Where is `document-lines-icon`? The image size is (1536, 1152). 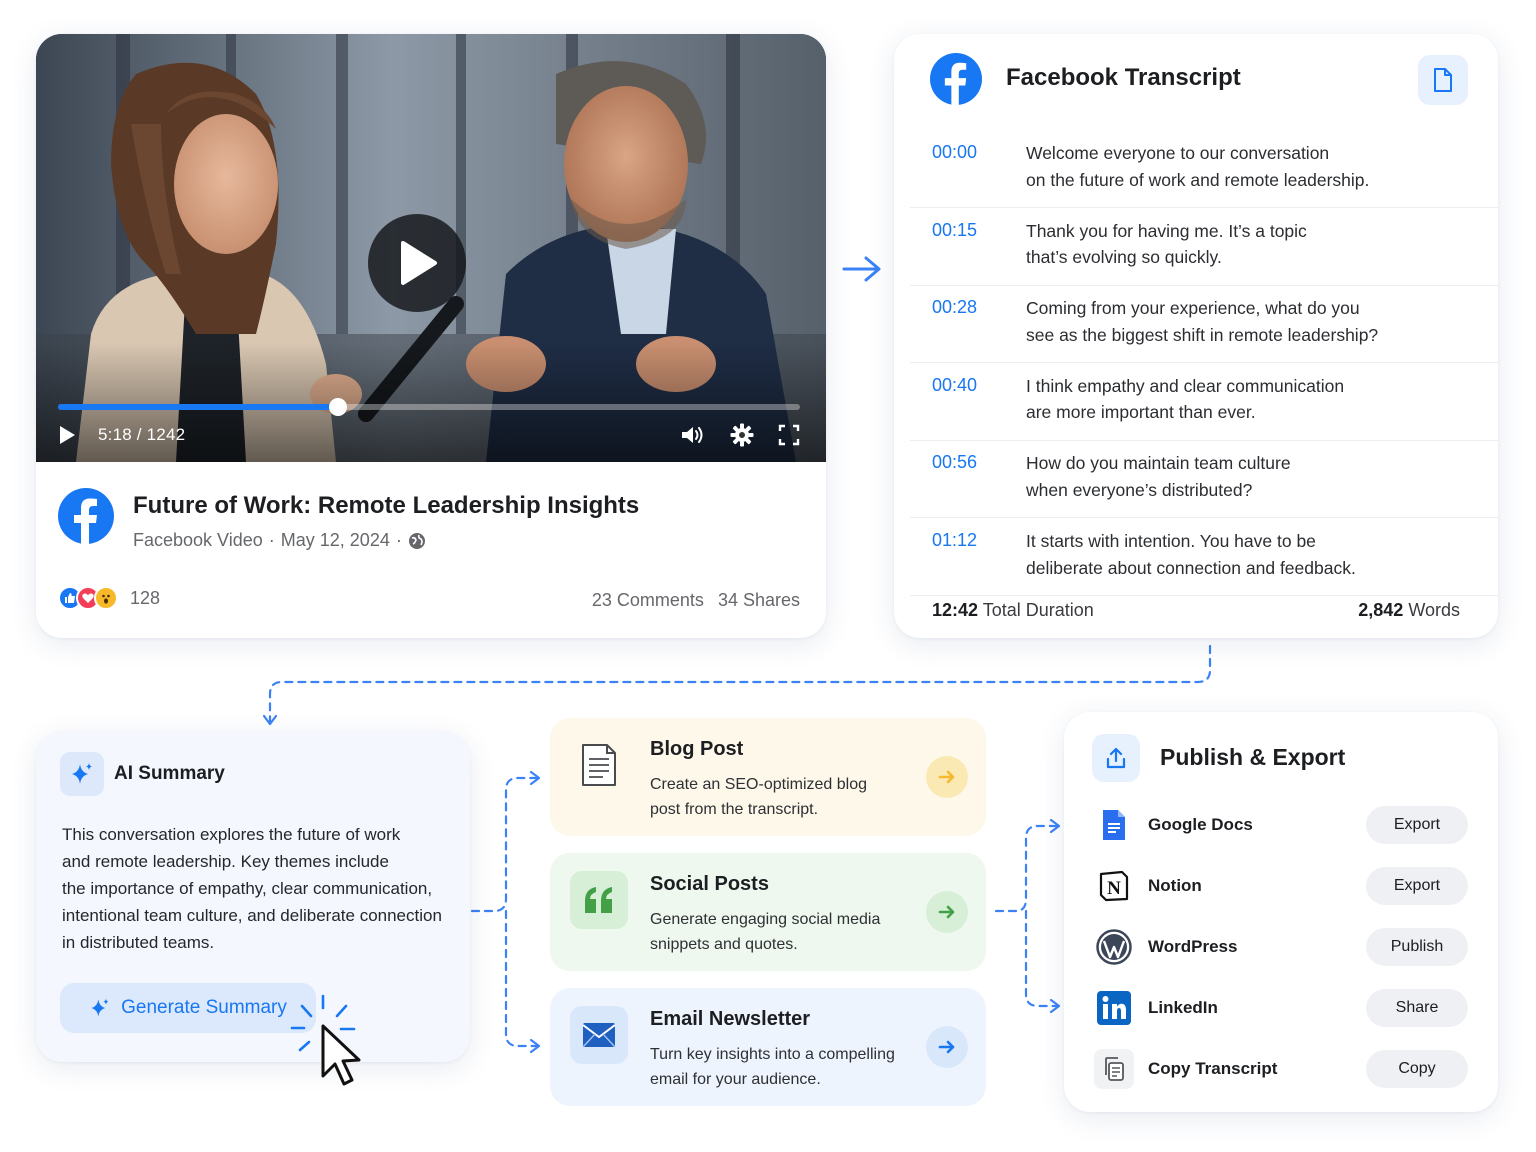 document-lines-icon is located at coordinates (599, 765).